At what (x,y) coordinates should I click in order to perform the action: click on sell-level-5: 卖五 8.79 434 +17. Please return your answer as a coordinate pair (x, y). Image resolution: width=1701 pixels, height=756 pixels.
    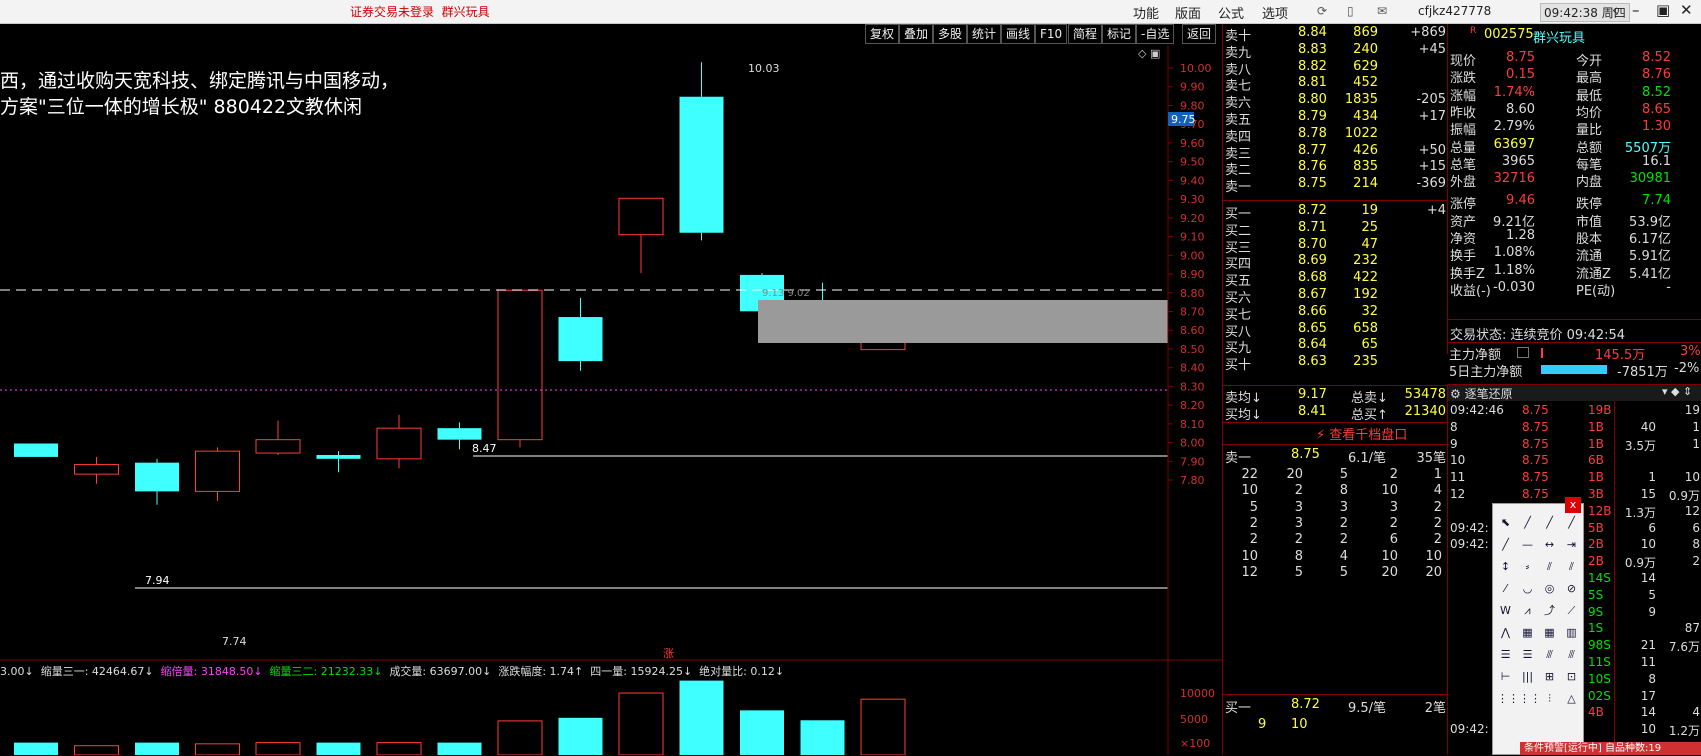
    Looking at the image, I should click on (1335, 118).